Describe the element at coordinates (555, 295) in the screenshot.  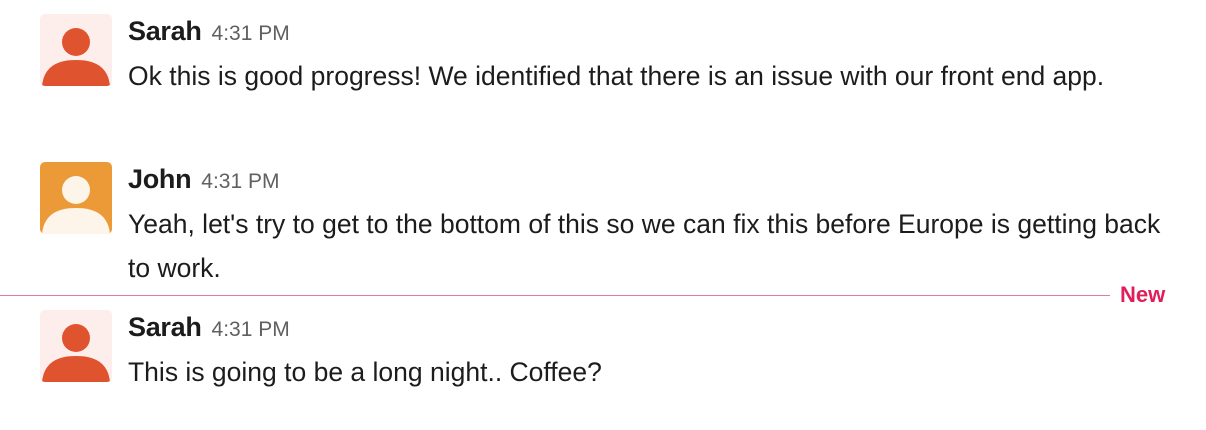
I see `divider-line` at that location.